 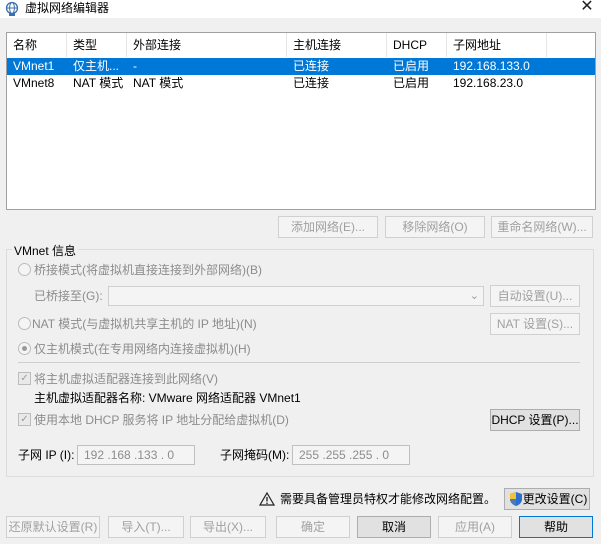 I want to click on cell-type: NAT 模式, so click(x=98, y=83).